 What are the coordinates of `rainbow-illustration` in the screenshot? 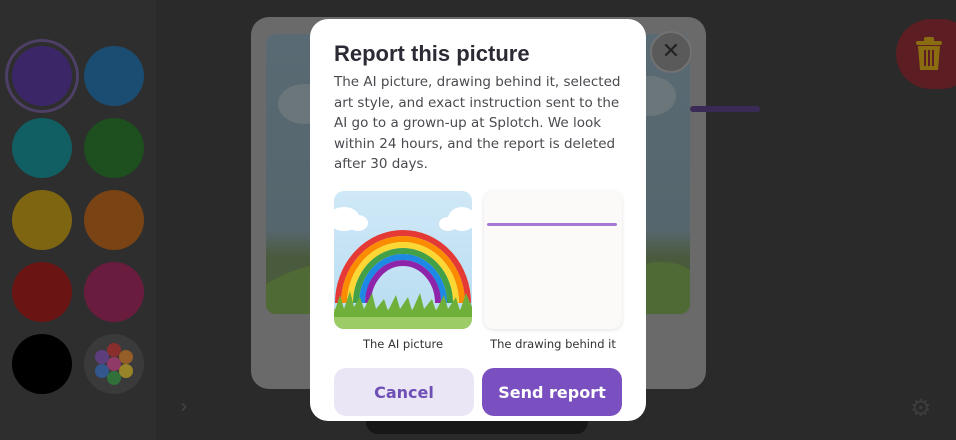 It's located at (403, 260).